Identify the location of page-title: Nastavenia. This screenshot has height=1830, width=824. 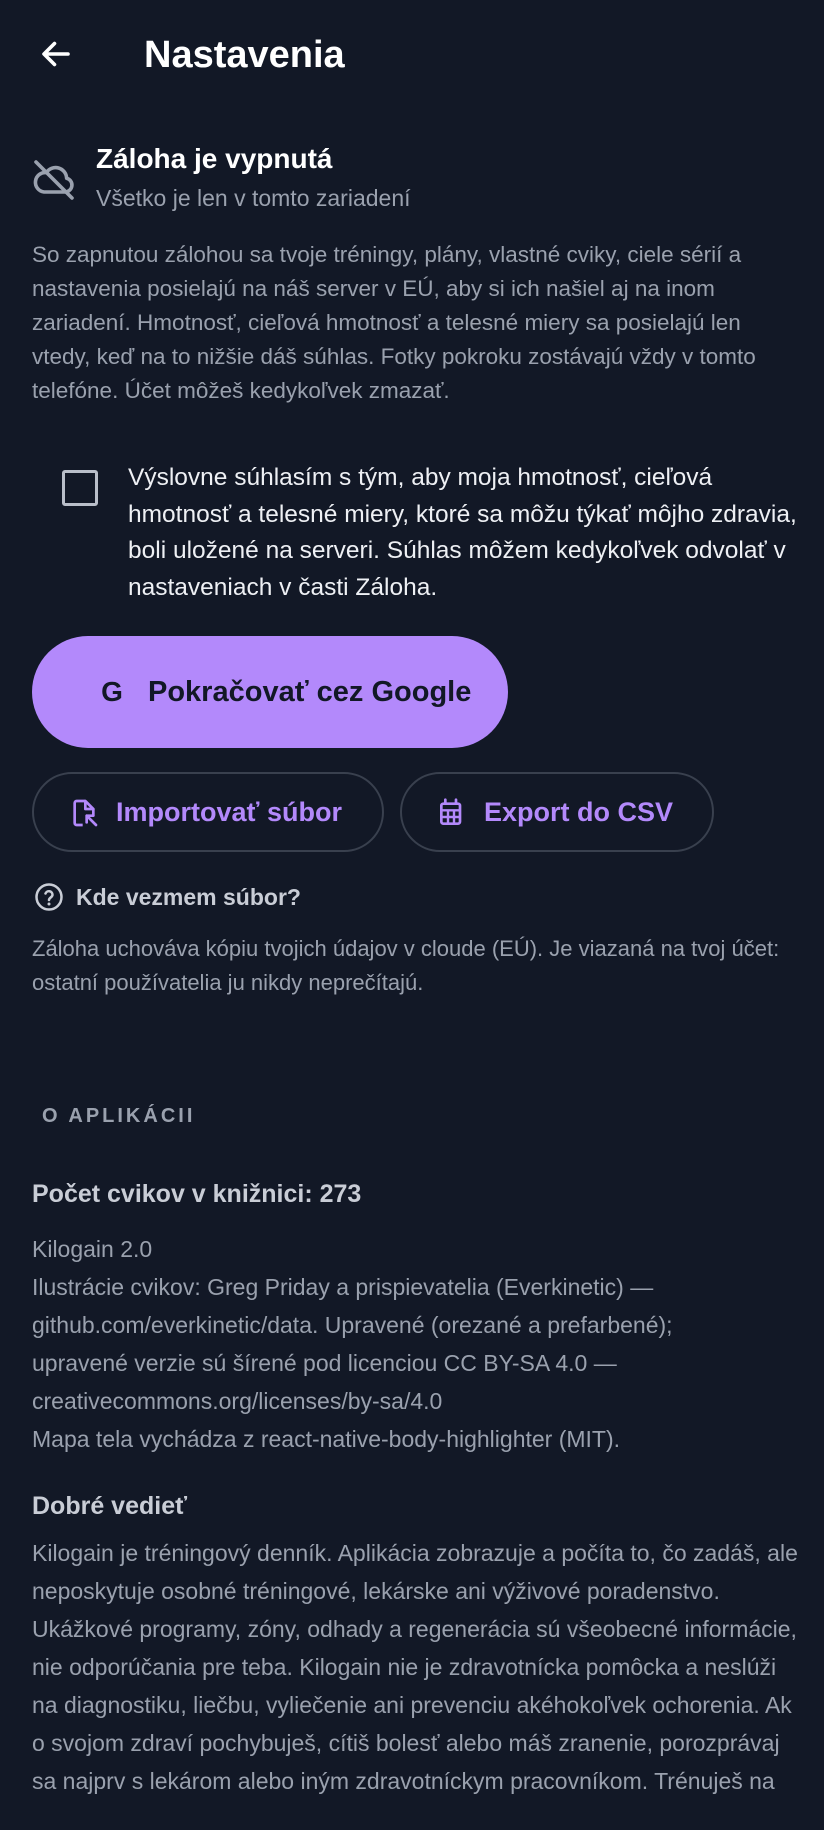
(244, 55).